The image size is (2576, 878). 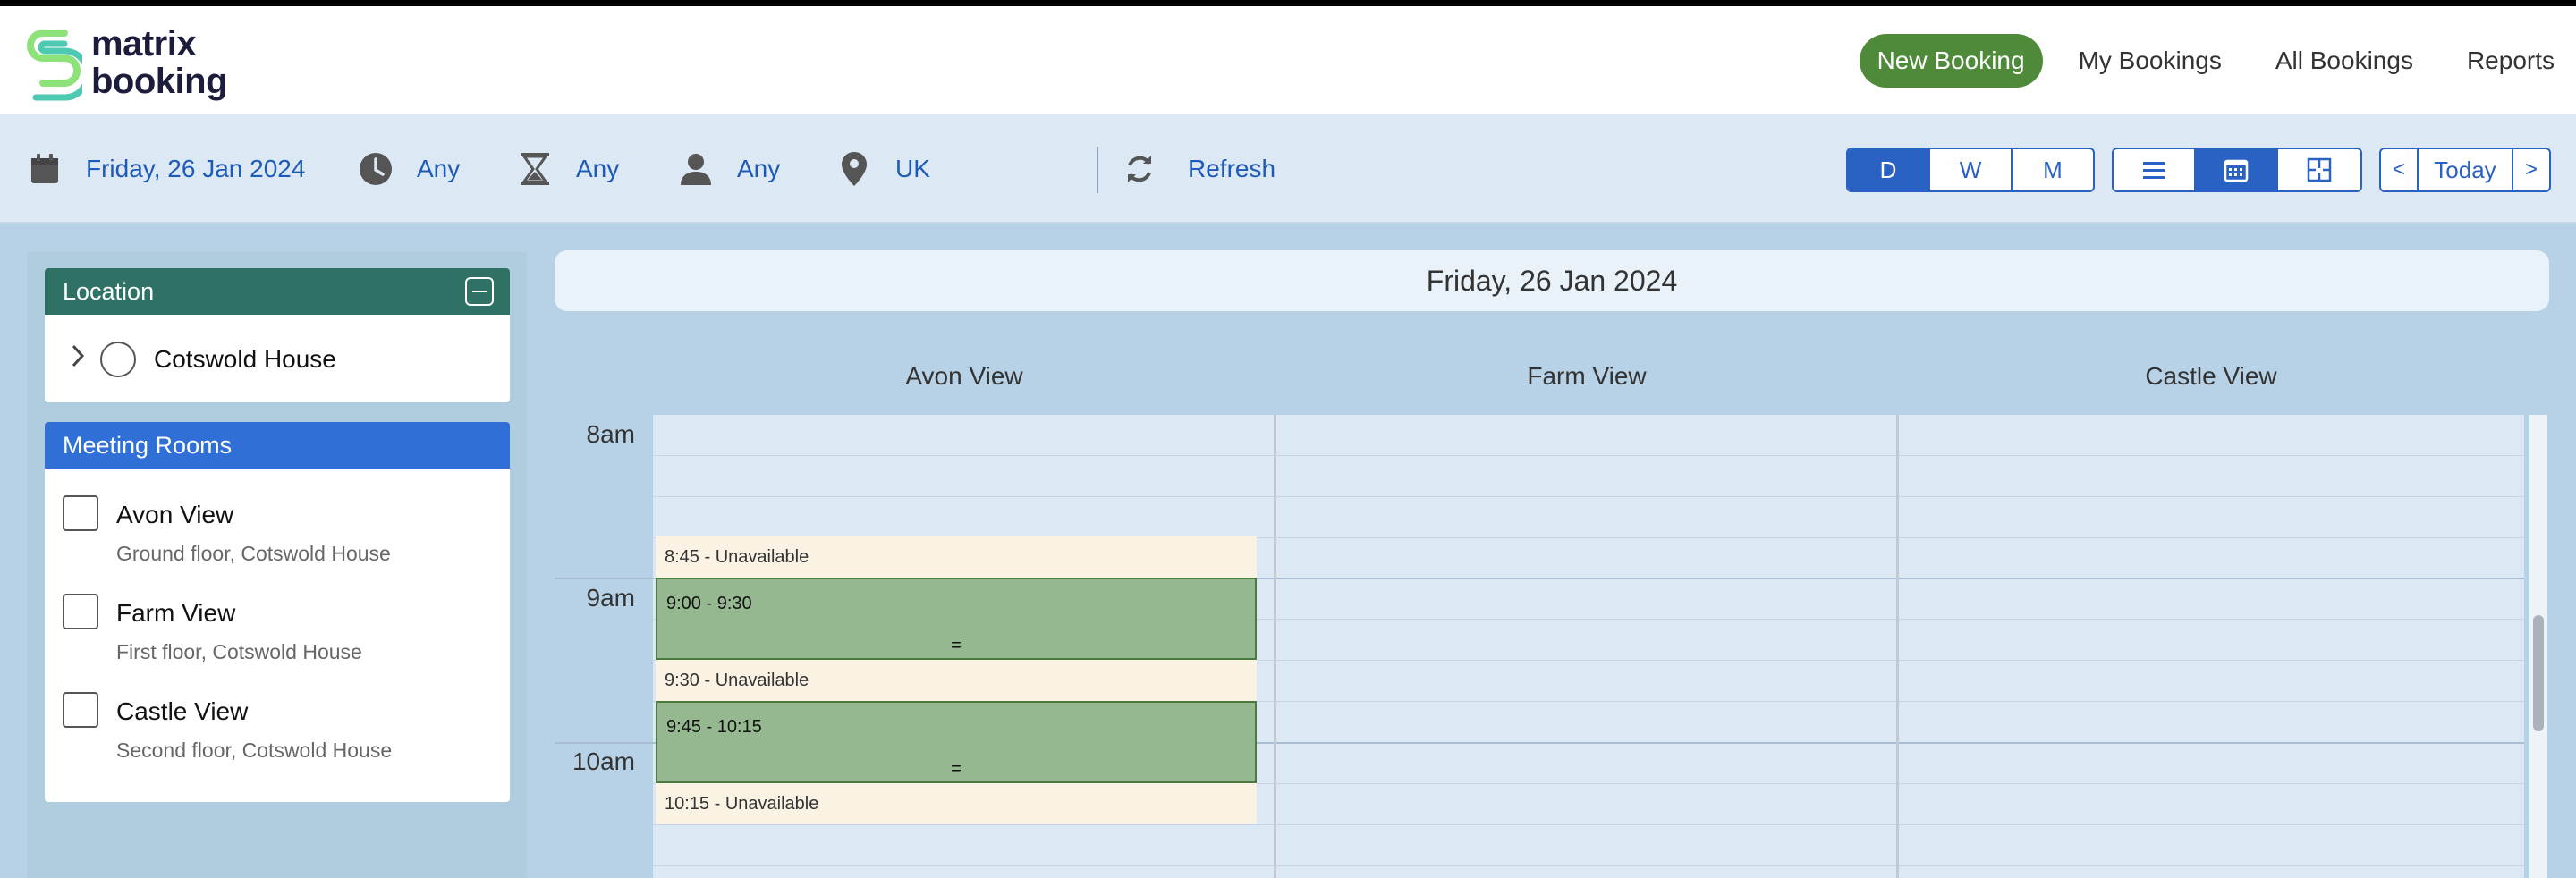 What do you see at coordinates (535, 169) in the screenshot?
I see `hourglass-icon` at bounding box center [535, 169].